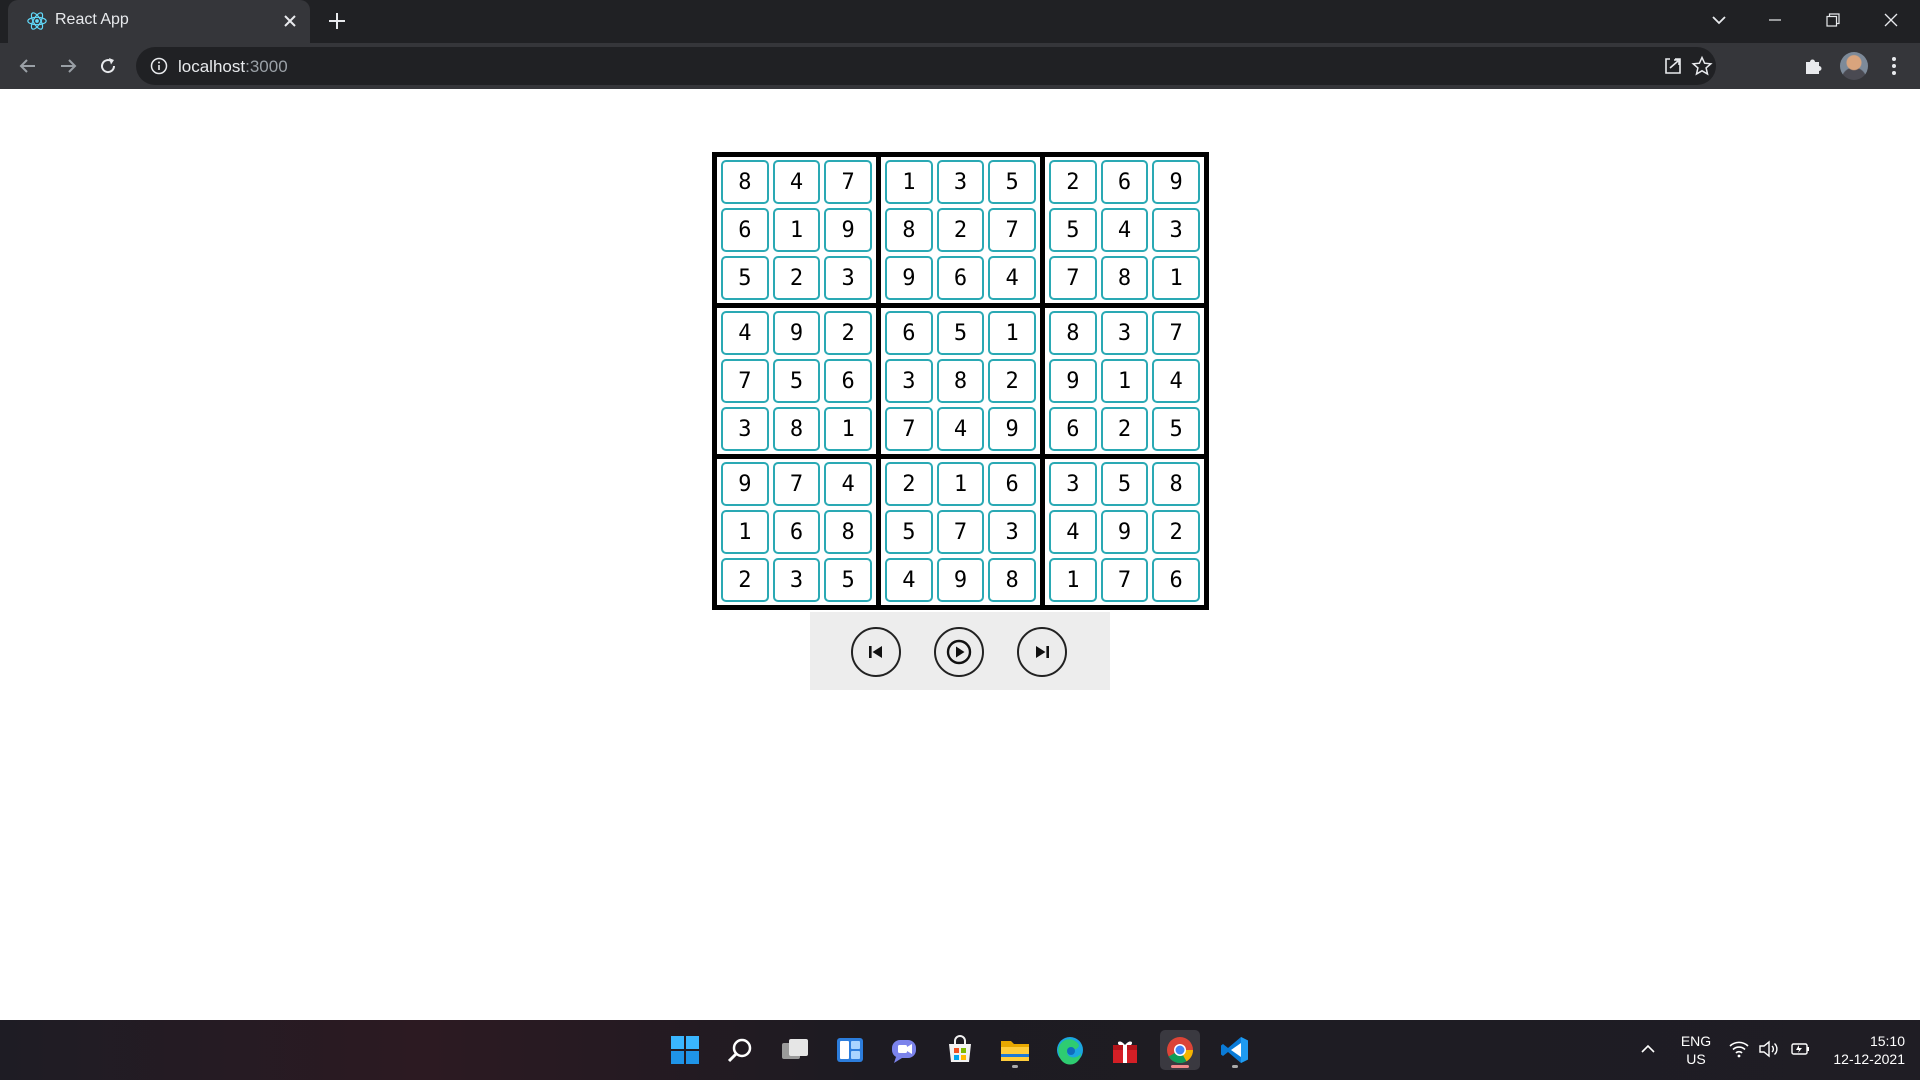  I want to click on volume-icon, so click(1769, 1049).